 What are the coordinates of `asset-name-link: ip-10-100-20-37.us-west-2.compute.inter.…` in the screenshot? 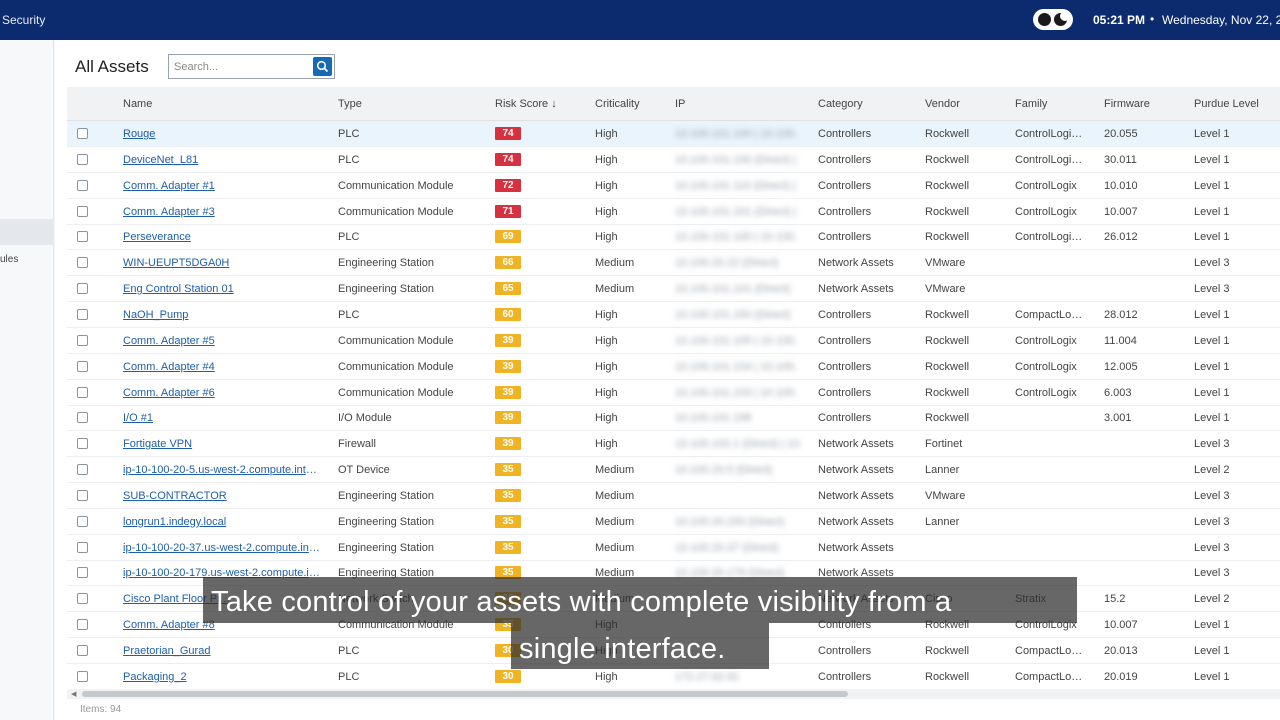 It's located at (222, 548).